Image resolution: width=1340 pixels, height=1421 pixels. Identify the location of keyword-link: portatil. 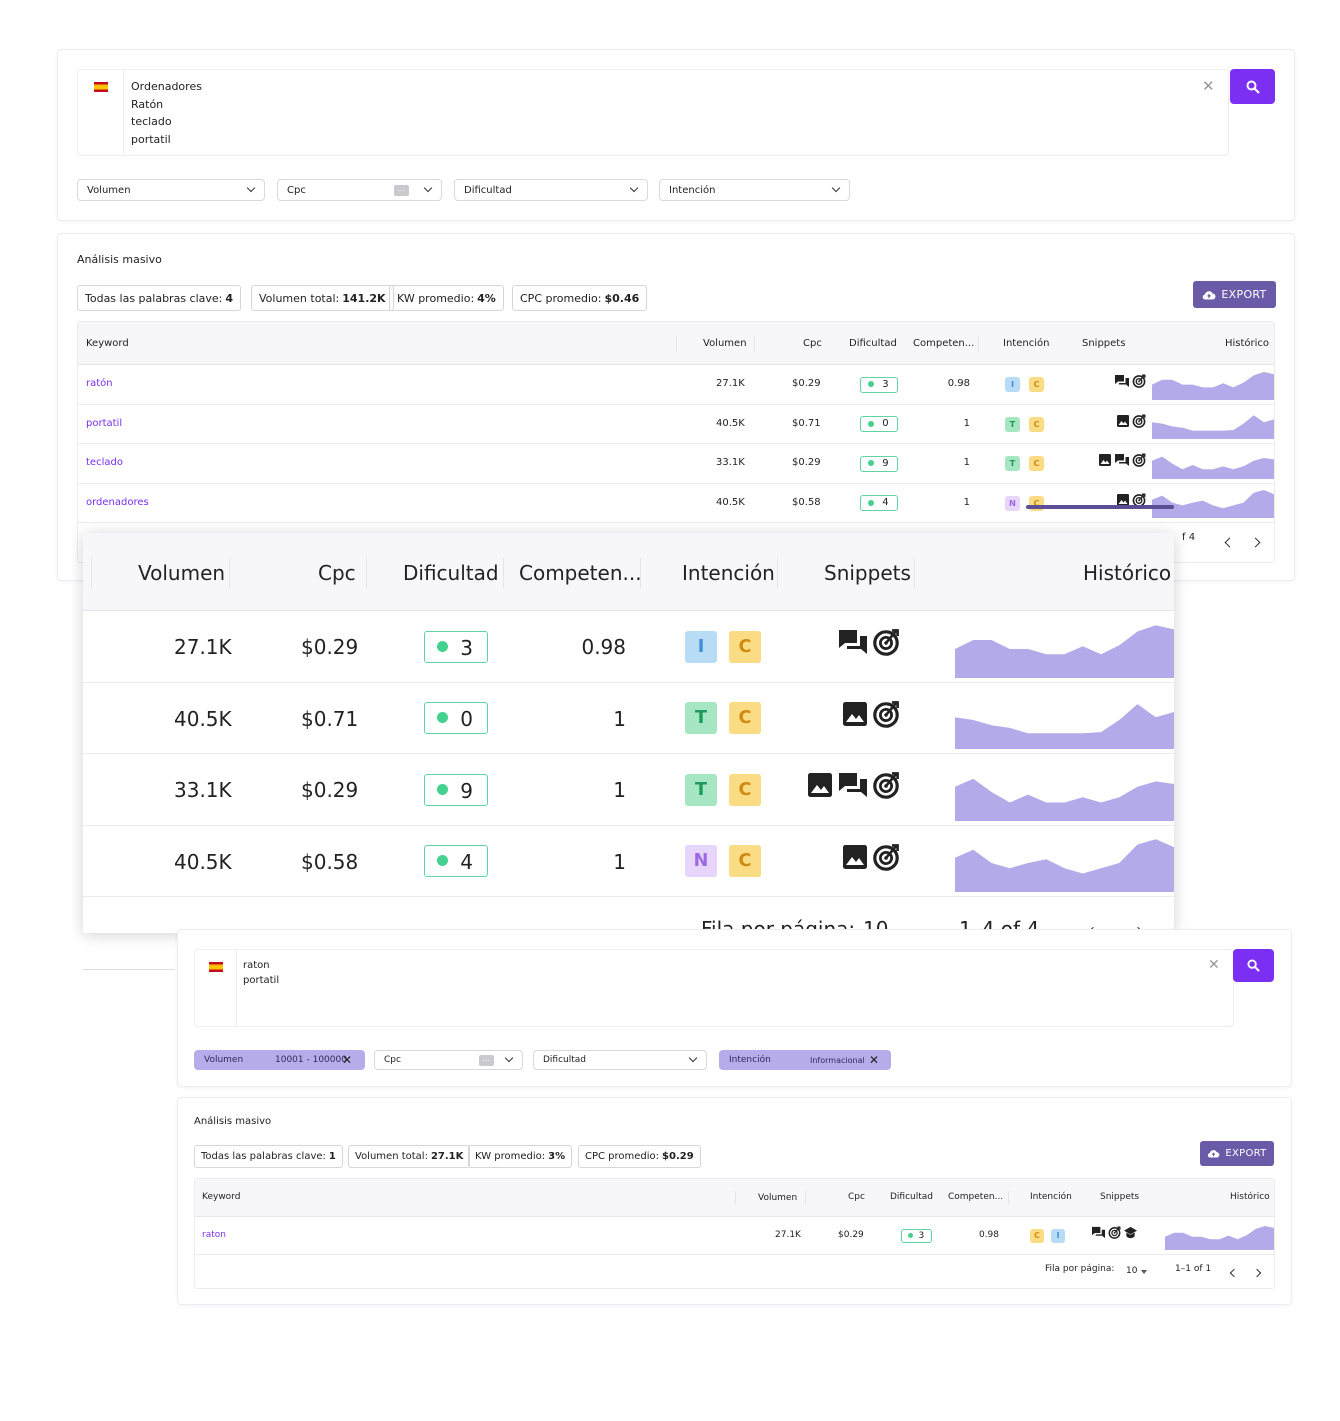
(104, 423).